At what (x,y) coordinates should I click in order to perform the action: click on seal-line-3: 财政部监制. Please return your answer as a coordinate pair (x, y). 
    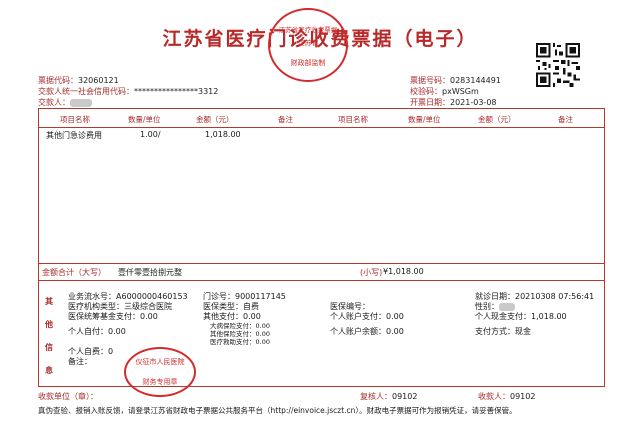
    Looking at the image, I should click on (308, 63).